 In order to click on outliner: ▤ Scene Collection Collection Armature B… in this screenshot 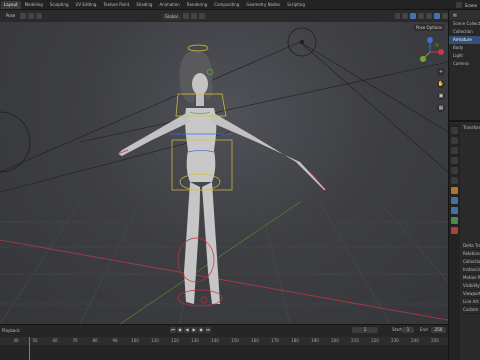, I will do `click(464, 66)`.